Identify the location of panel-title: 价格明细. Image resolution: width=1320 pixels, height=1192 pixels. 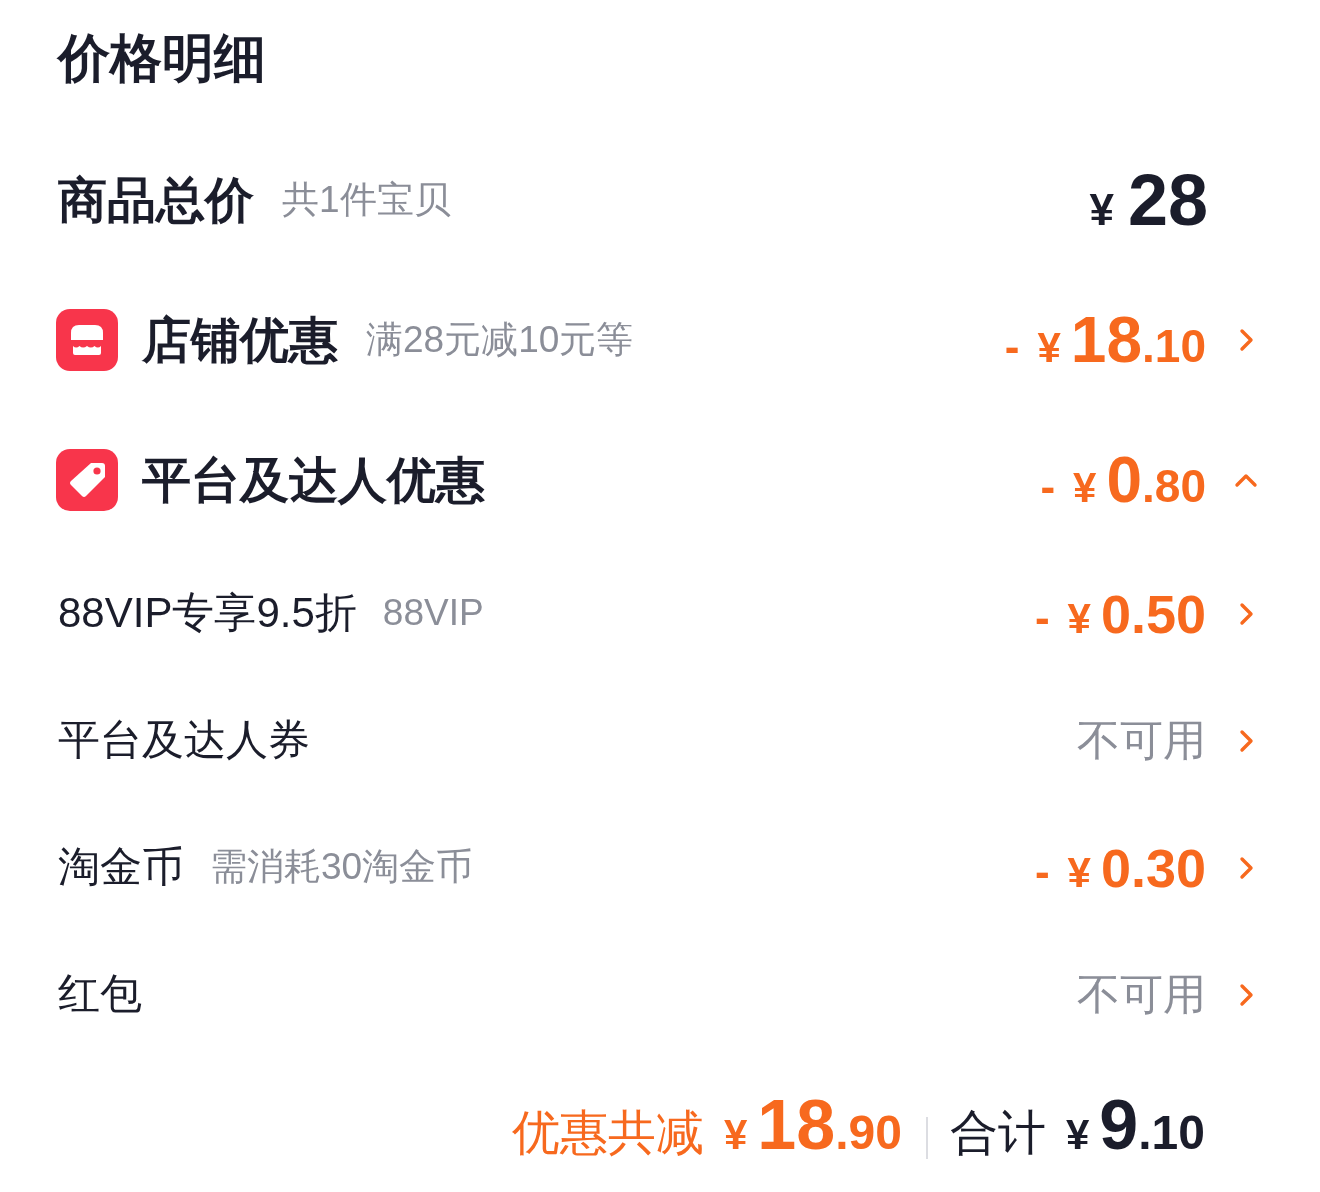
(162, 58).